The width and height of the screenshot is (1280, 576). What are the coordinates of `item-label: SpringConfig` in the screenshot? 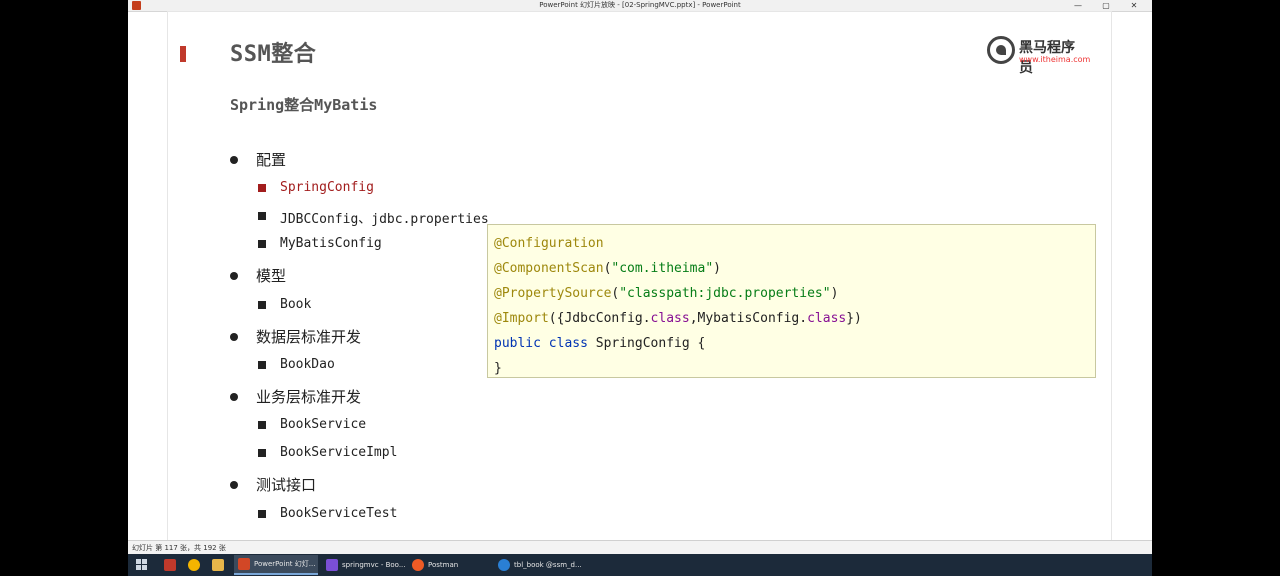 It's located at (327, 187).